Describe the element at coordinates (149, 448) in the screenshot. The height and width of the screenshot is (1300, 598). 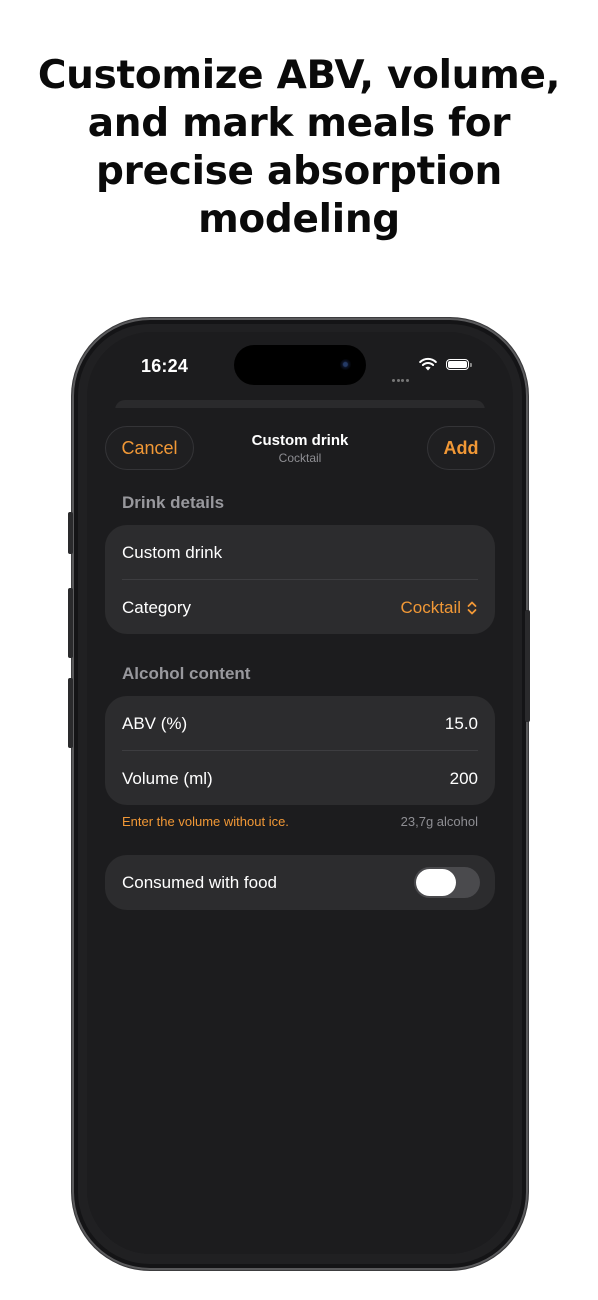
I see `cancel-button: Cancel` at that location.